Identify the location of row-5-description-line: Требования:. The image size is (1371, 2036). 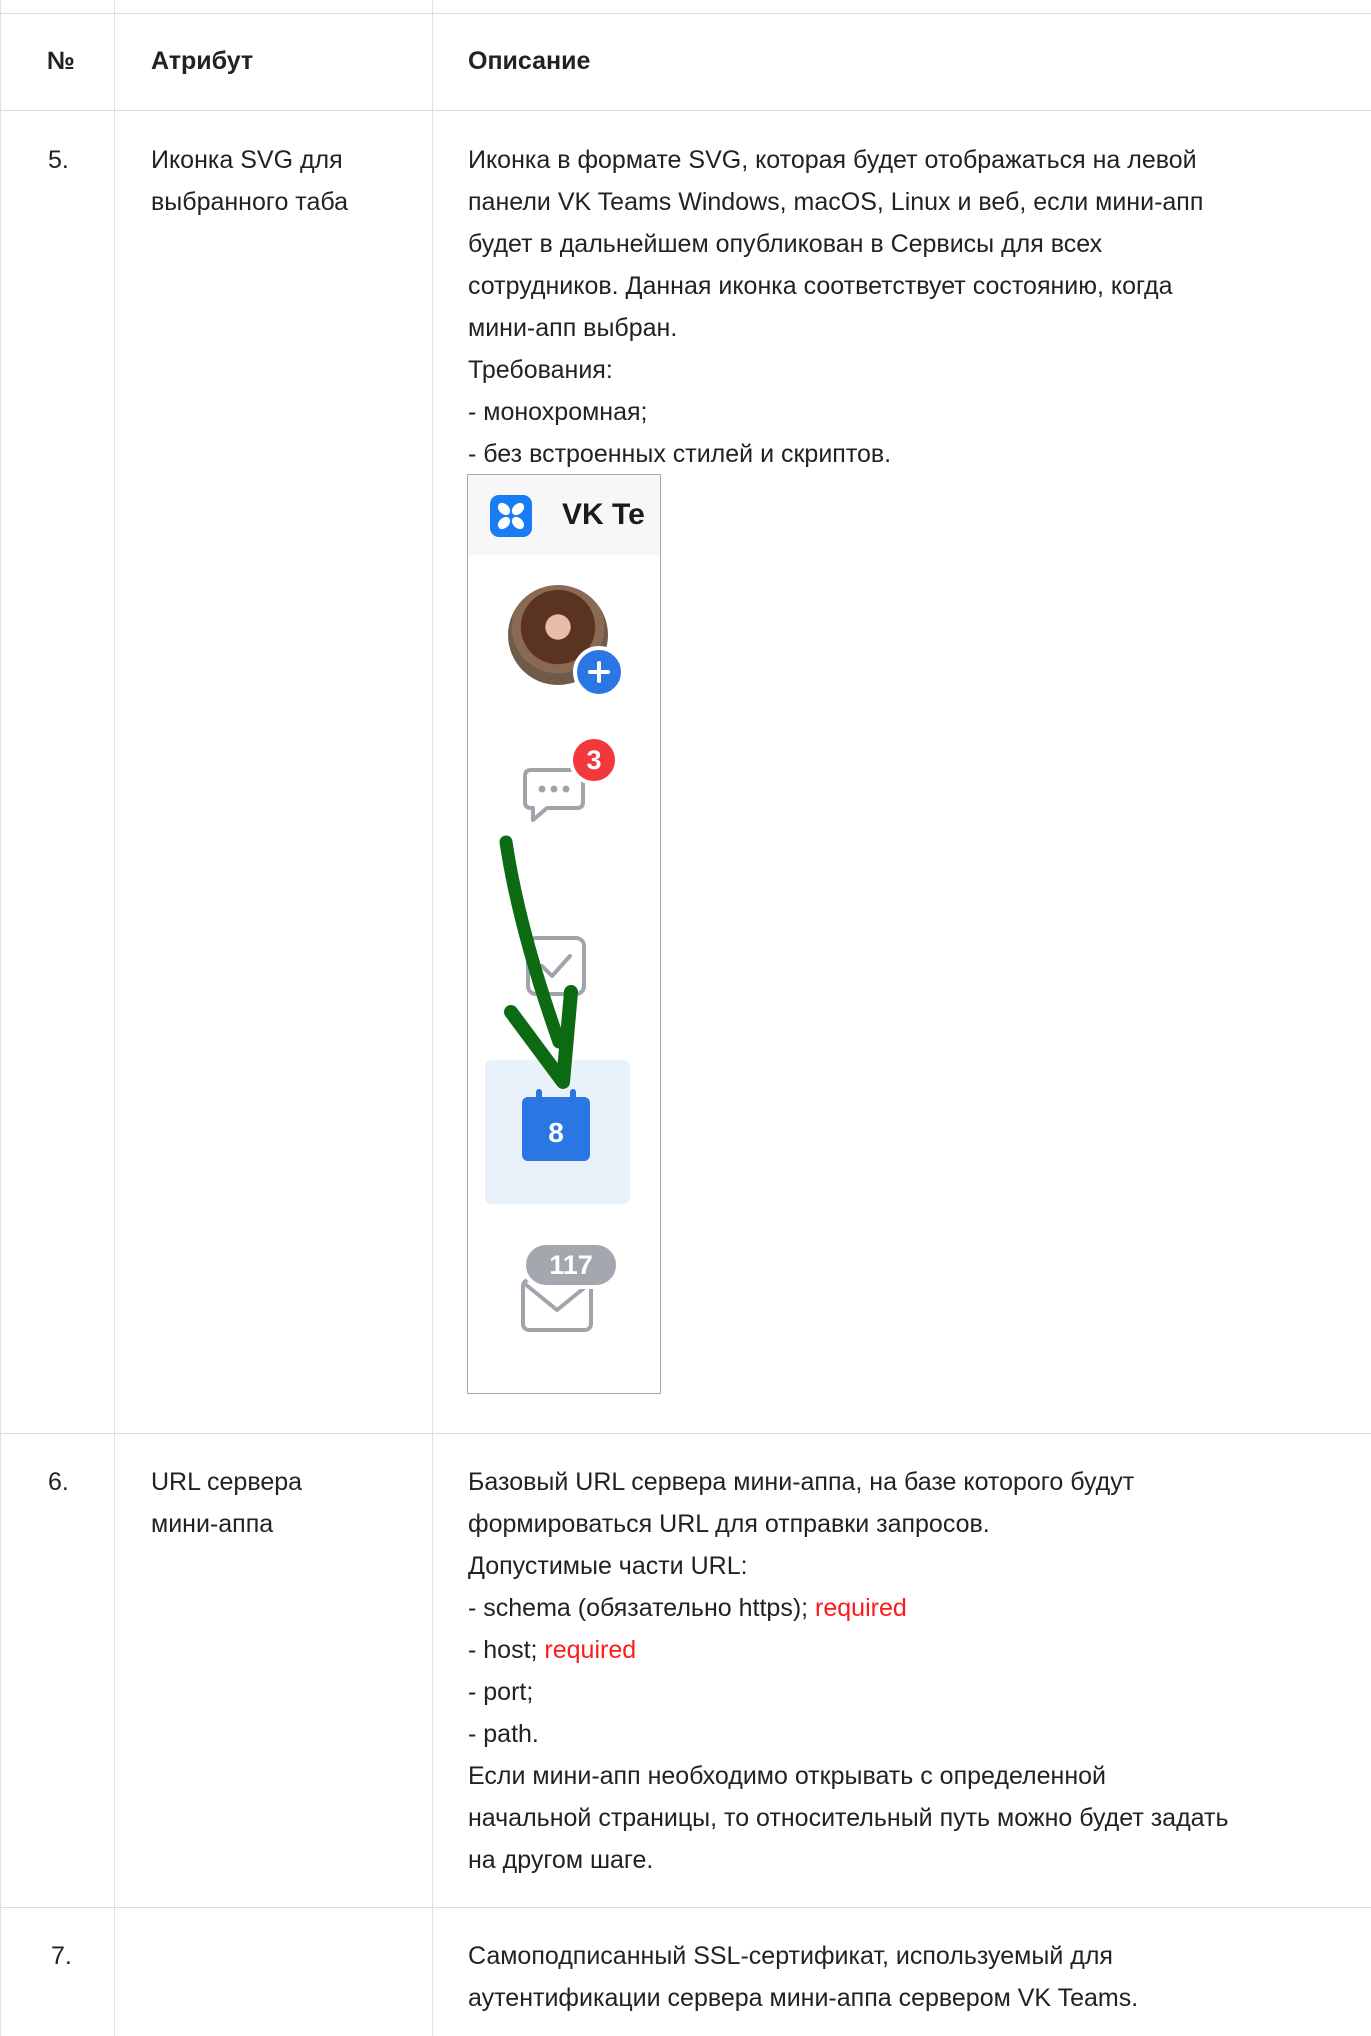
(540, 370).